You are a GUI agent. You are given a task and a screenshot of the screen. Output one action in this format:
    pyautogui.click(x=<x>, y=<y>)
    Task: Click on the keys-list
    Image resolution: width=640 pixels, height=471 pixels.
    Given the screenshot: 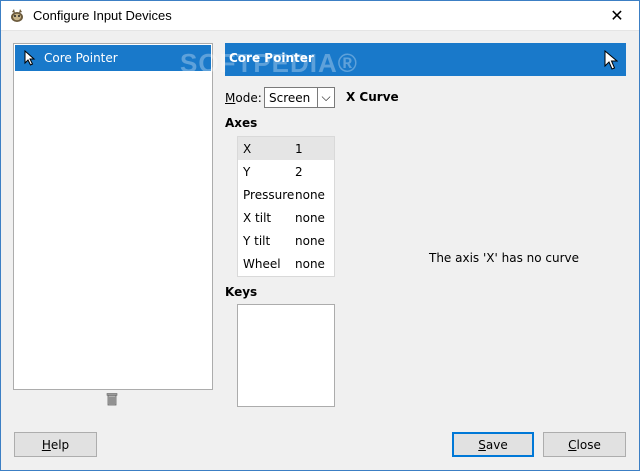 What is the action you would take?
    pyautogui.click(x=286, y=355)
    